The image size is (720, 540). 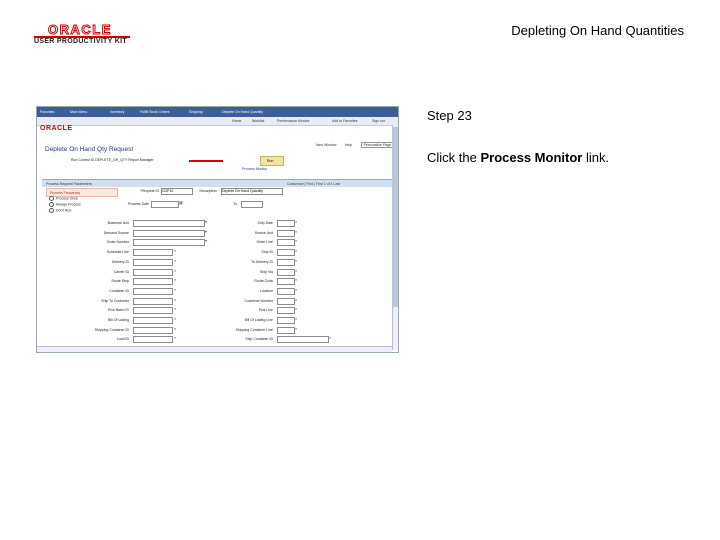 I want to click on logo-subtitle: USER PRODUCTIVITY KIT, so click(x=80, y=41).